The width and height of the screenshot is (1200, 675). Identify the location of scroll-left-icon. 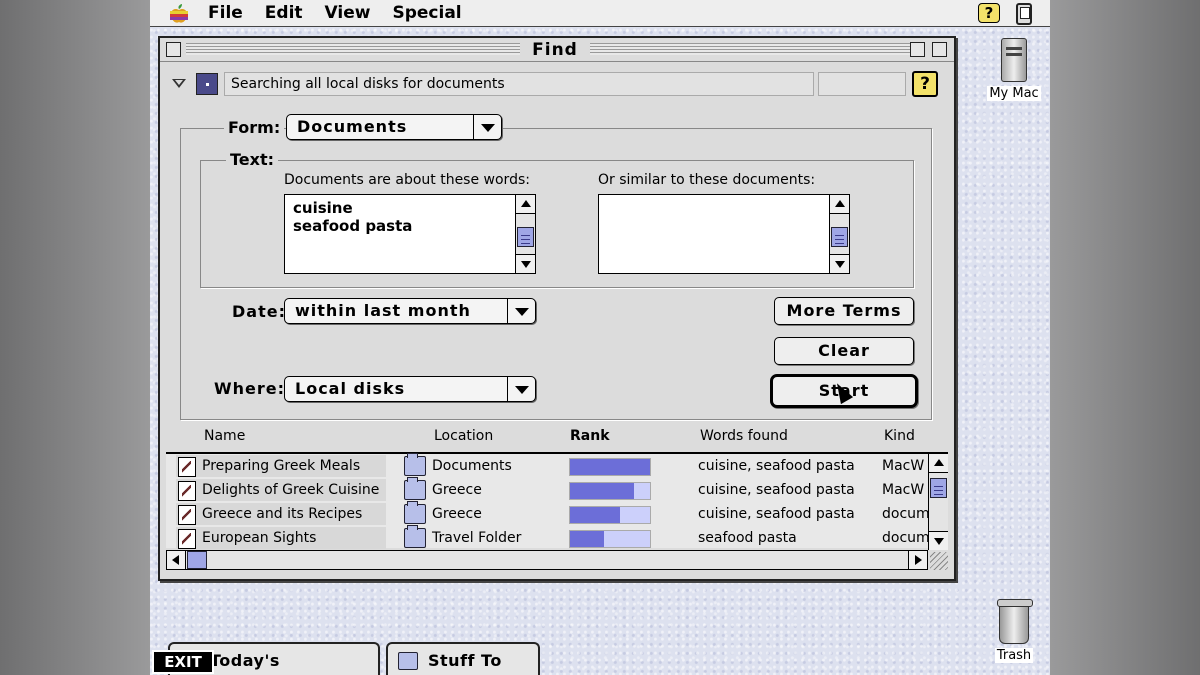
(176, 560).